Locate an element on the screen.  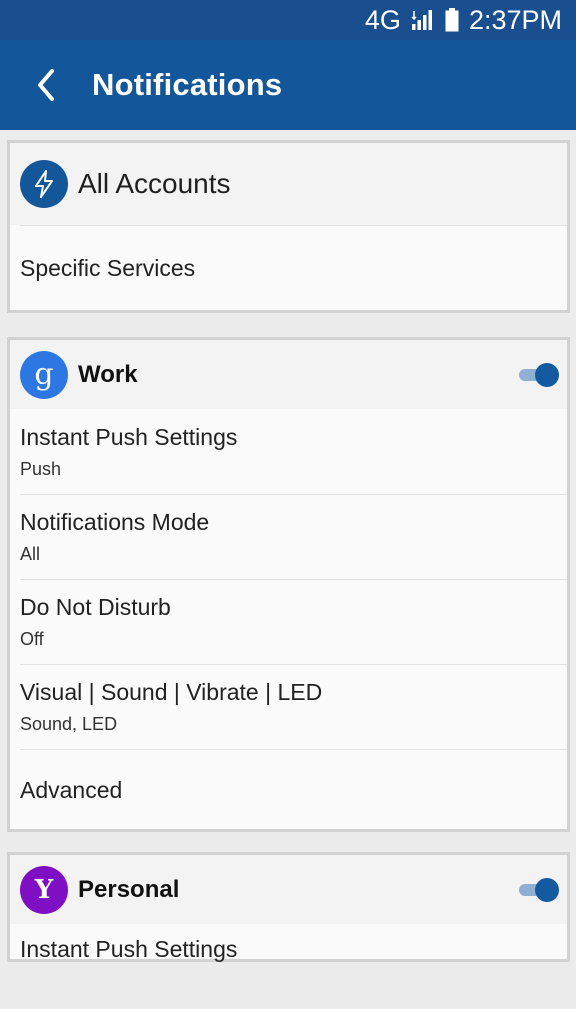
yahoo-y-letter: Y is located at coordinates (44, 889).